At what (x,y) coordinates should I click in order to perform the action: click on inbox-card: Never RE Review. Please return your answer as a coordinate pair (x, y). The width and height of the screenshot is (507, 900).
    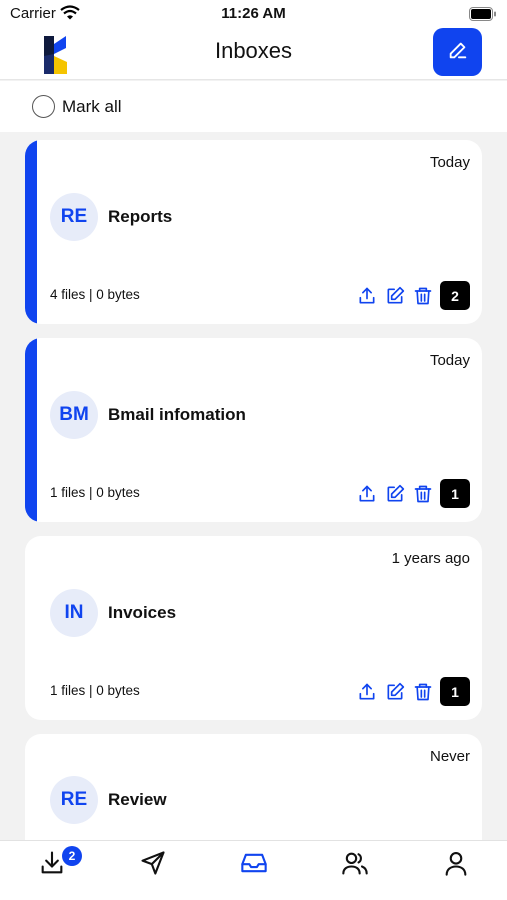
    Looking at the image, I should click on (253, 787).